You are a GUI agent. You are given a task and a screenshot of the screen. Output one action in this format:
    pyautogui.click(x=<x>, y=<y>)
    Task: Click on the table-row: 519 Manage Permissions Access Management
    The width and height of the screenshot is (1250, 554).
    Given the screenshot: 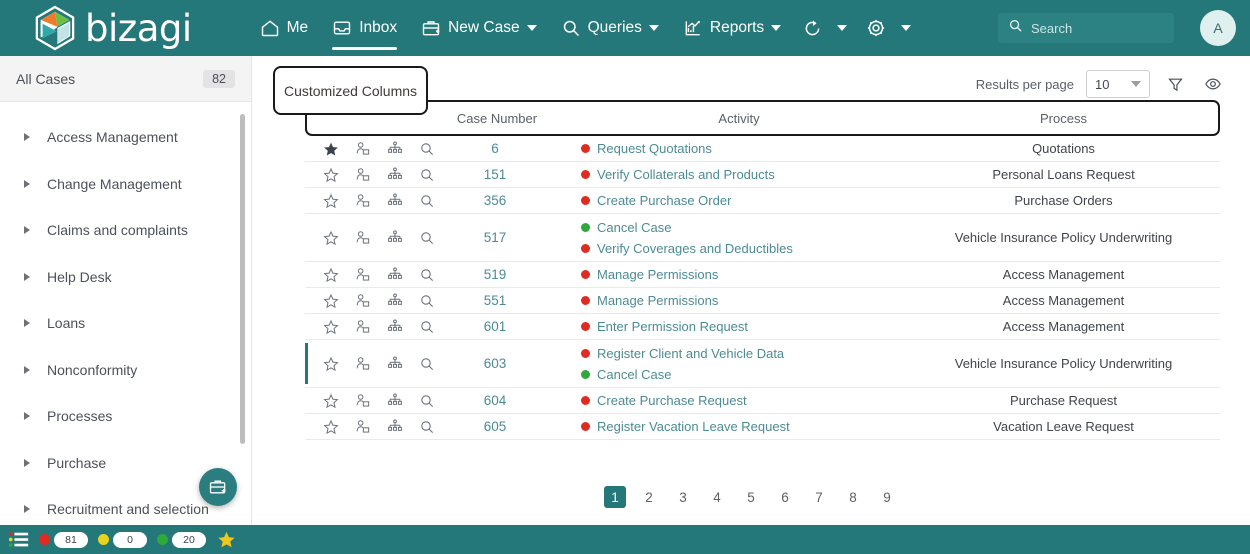 What is the action you would take?
    pyautogui.click(x=762, y=275)
    